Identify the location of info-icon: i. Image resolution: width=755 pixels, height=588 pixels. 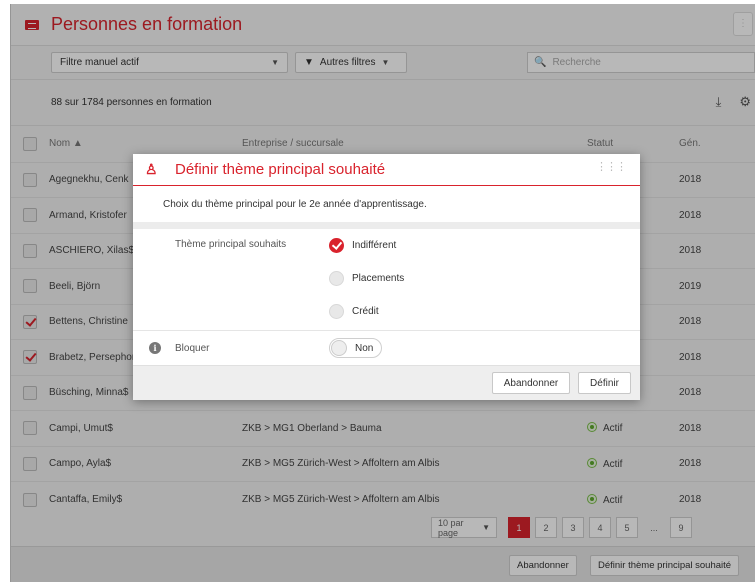
(155, 348).